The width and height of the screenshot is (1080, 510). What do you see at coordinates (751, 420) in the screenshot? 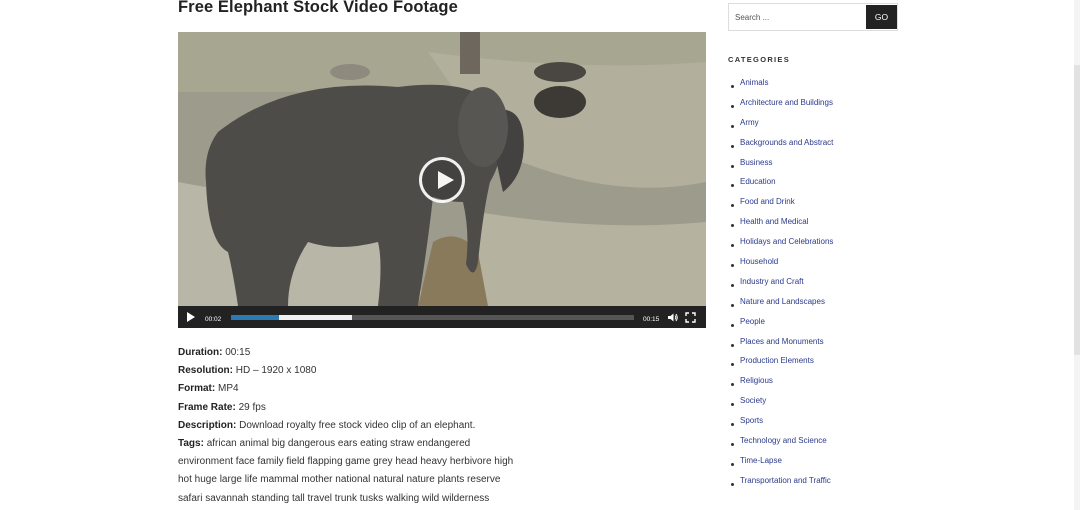
I see `category-link: Sports` at bounding box center [751, 420].